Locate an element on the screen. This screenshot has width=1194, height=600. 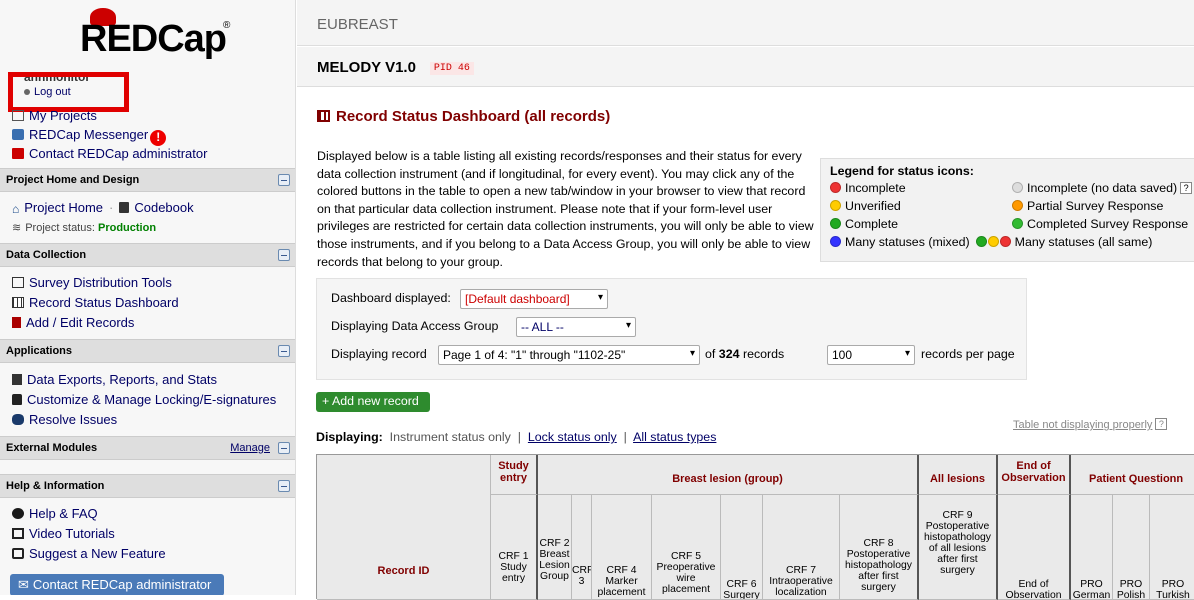
yellow-status-icon is located at coordinates (835, 205).